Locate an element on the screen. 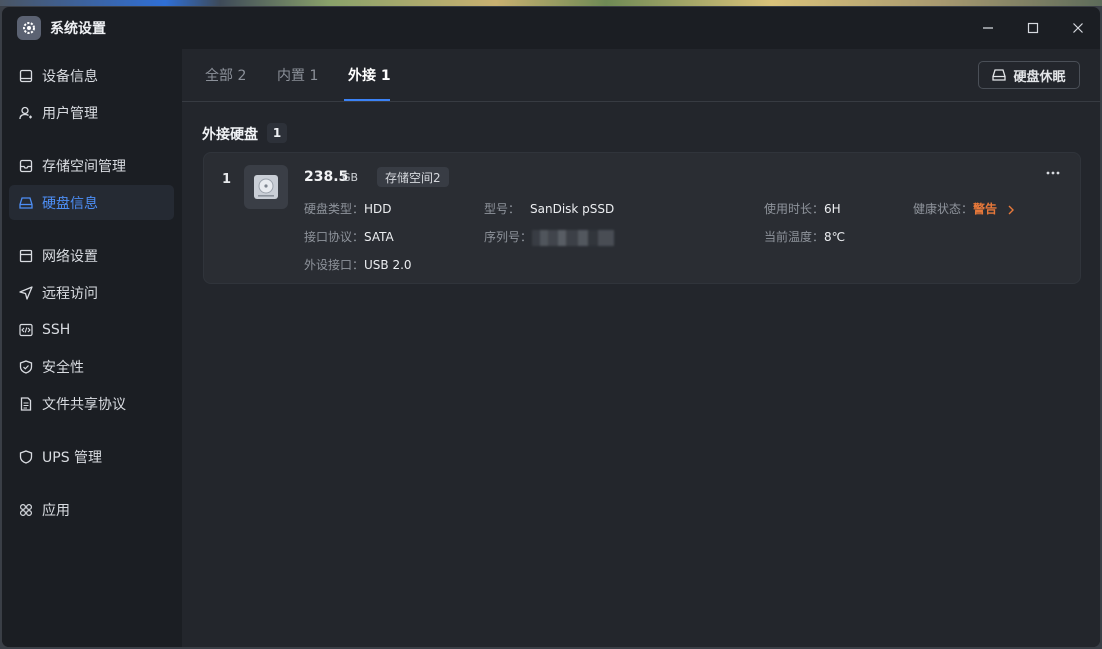 This screenshot has width=1102, height=649. field-value: SATA is located at coordinates (379, 237).